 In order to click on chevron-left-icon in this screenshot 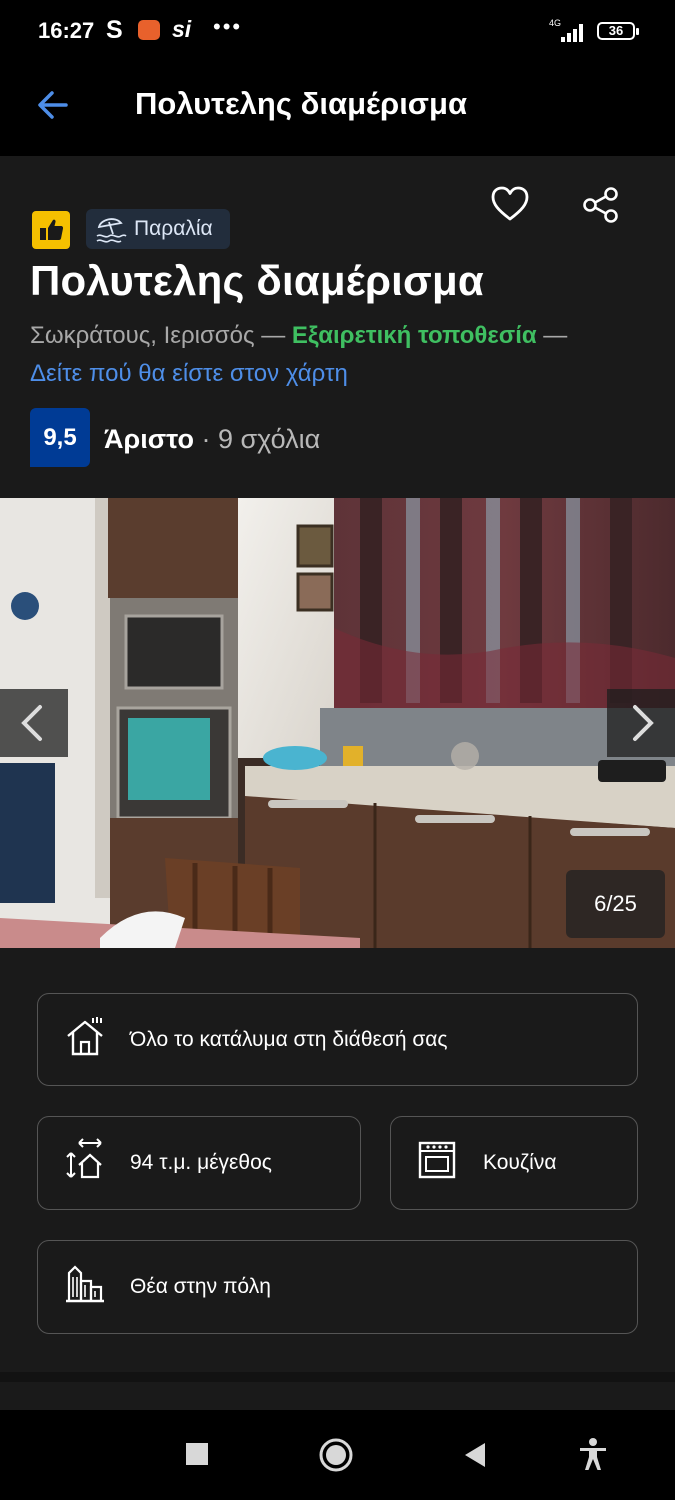, I will do `click(31, 723)`.